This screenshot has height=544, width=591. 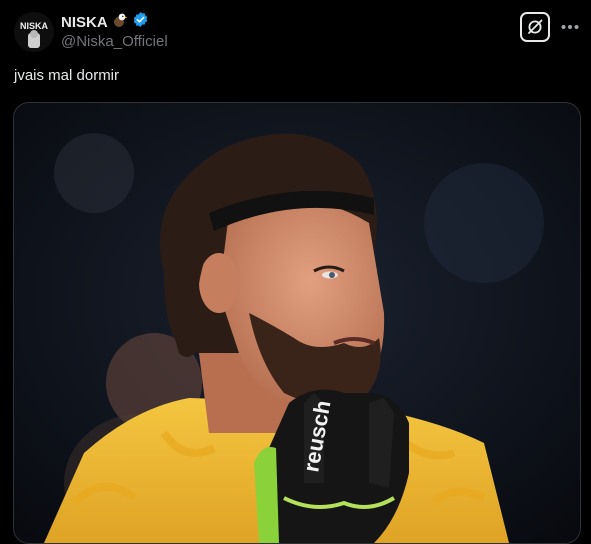 I want to click on more-button, so click(x=570, y=27).